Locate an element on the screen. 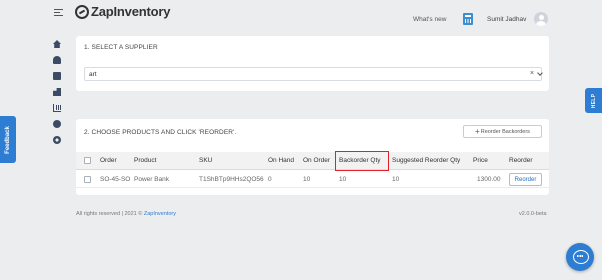  cell-product: Power Bank is located at coordinates (152, 179).